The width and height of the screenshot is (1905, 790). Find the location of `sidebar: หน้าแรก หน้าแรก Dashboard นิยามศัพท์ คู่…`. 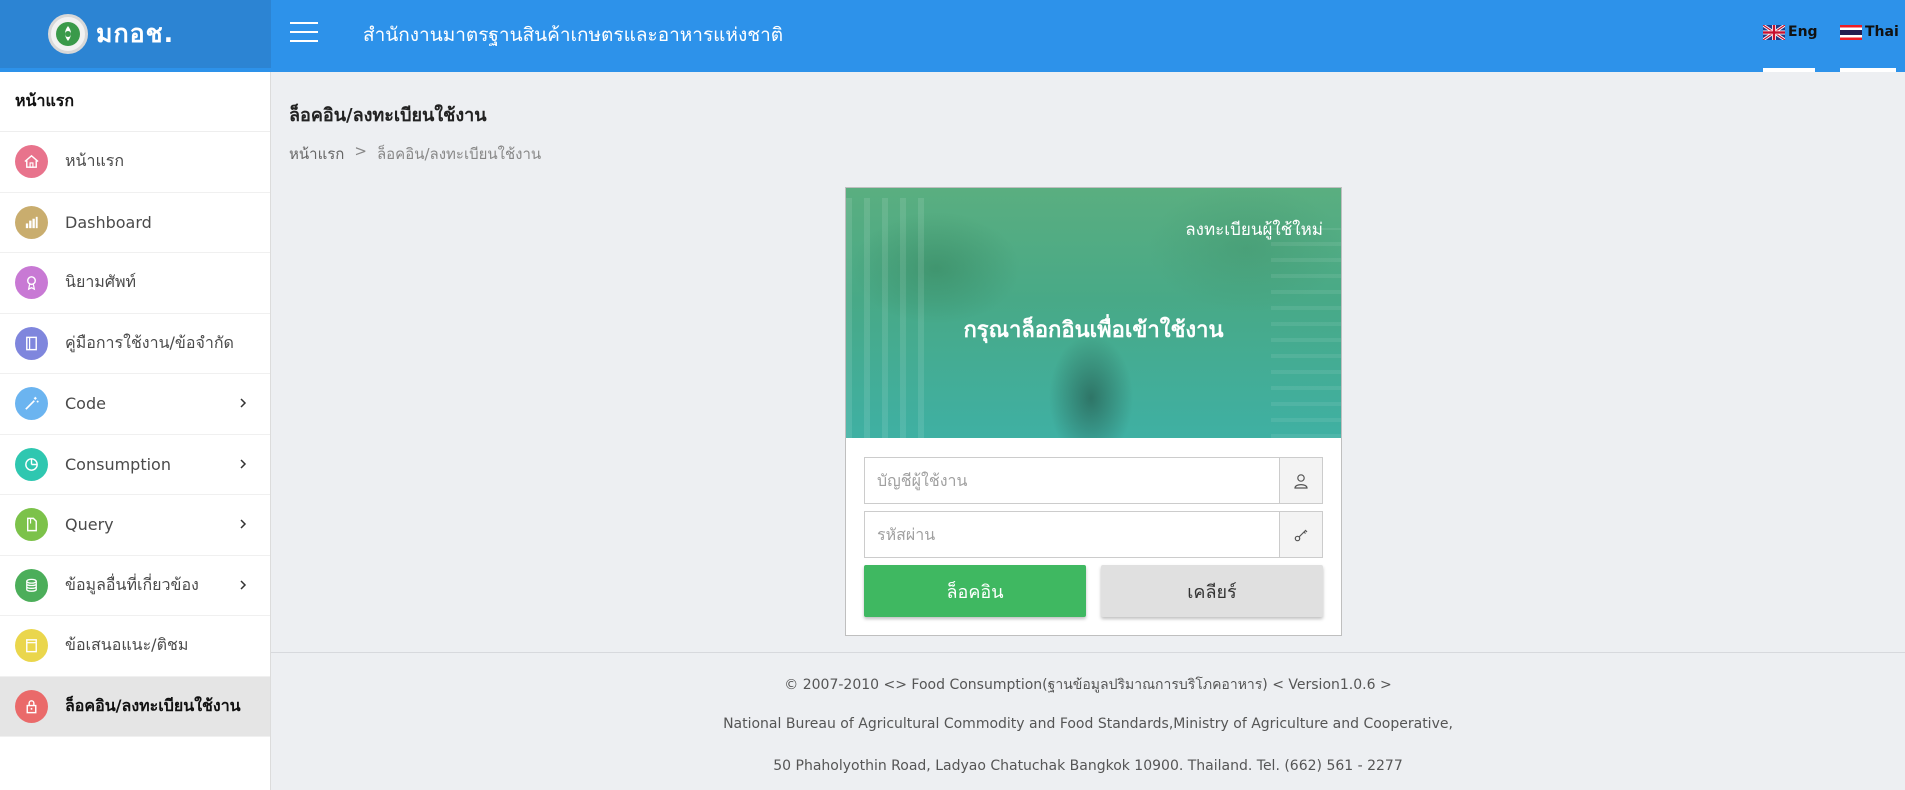

sidebar: หน้าแรก หน้าแรก Dashboard นิยามศัพท์ คู่… is located at coordinates (135, 431).